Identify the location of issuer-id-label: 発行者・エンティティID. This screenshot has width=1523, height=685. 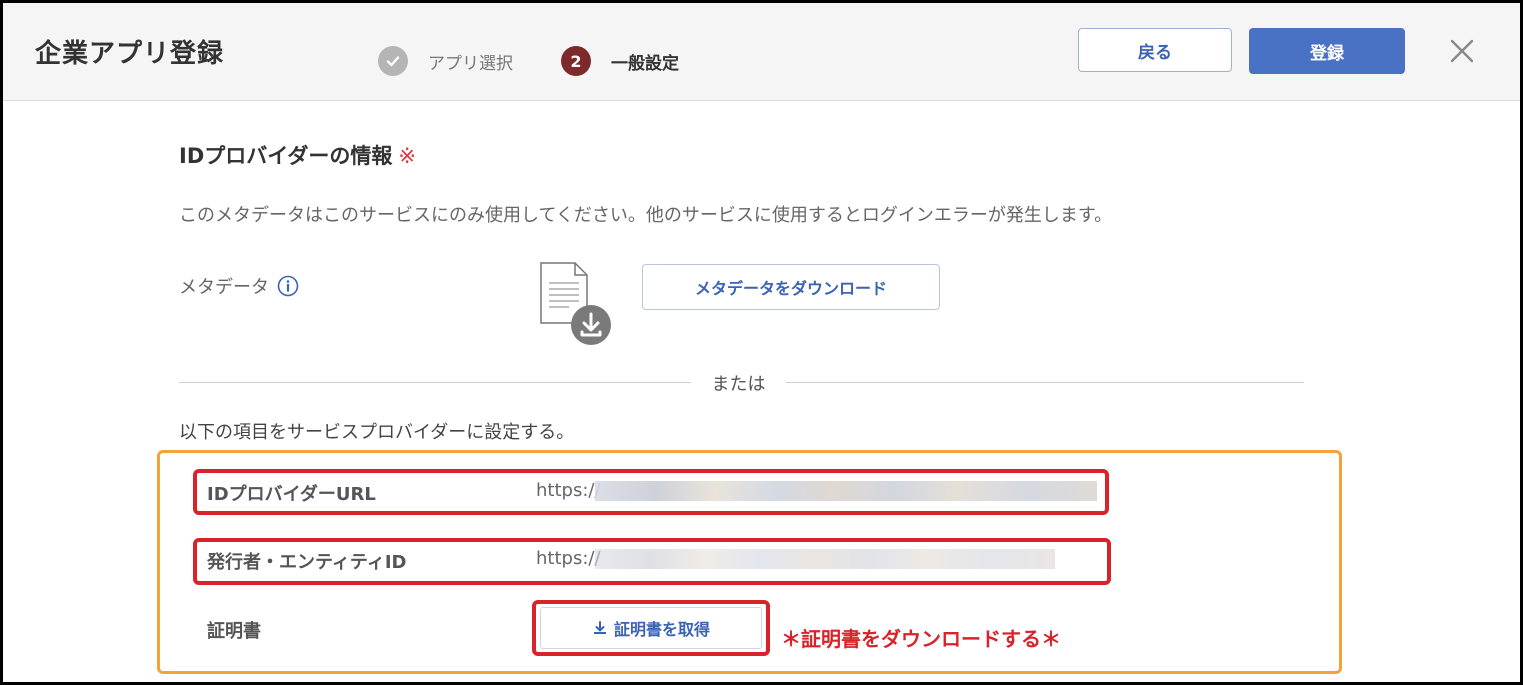
(307, 562).